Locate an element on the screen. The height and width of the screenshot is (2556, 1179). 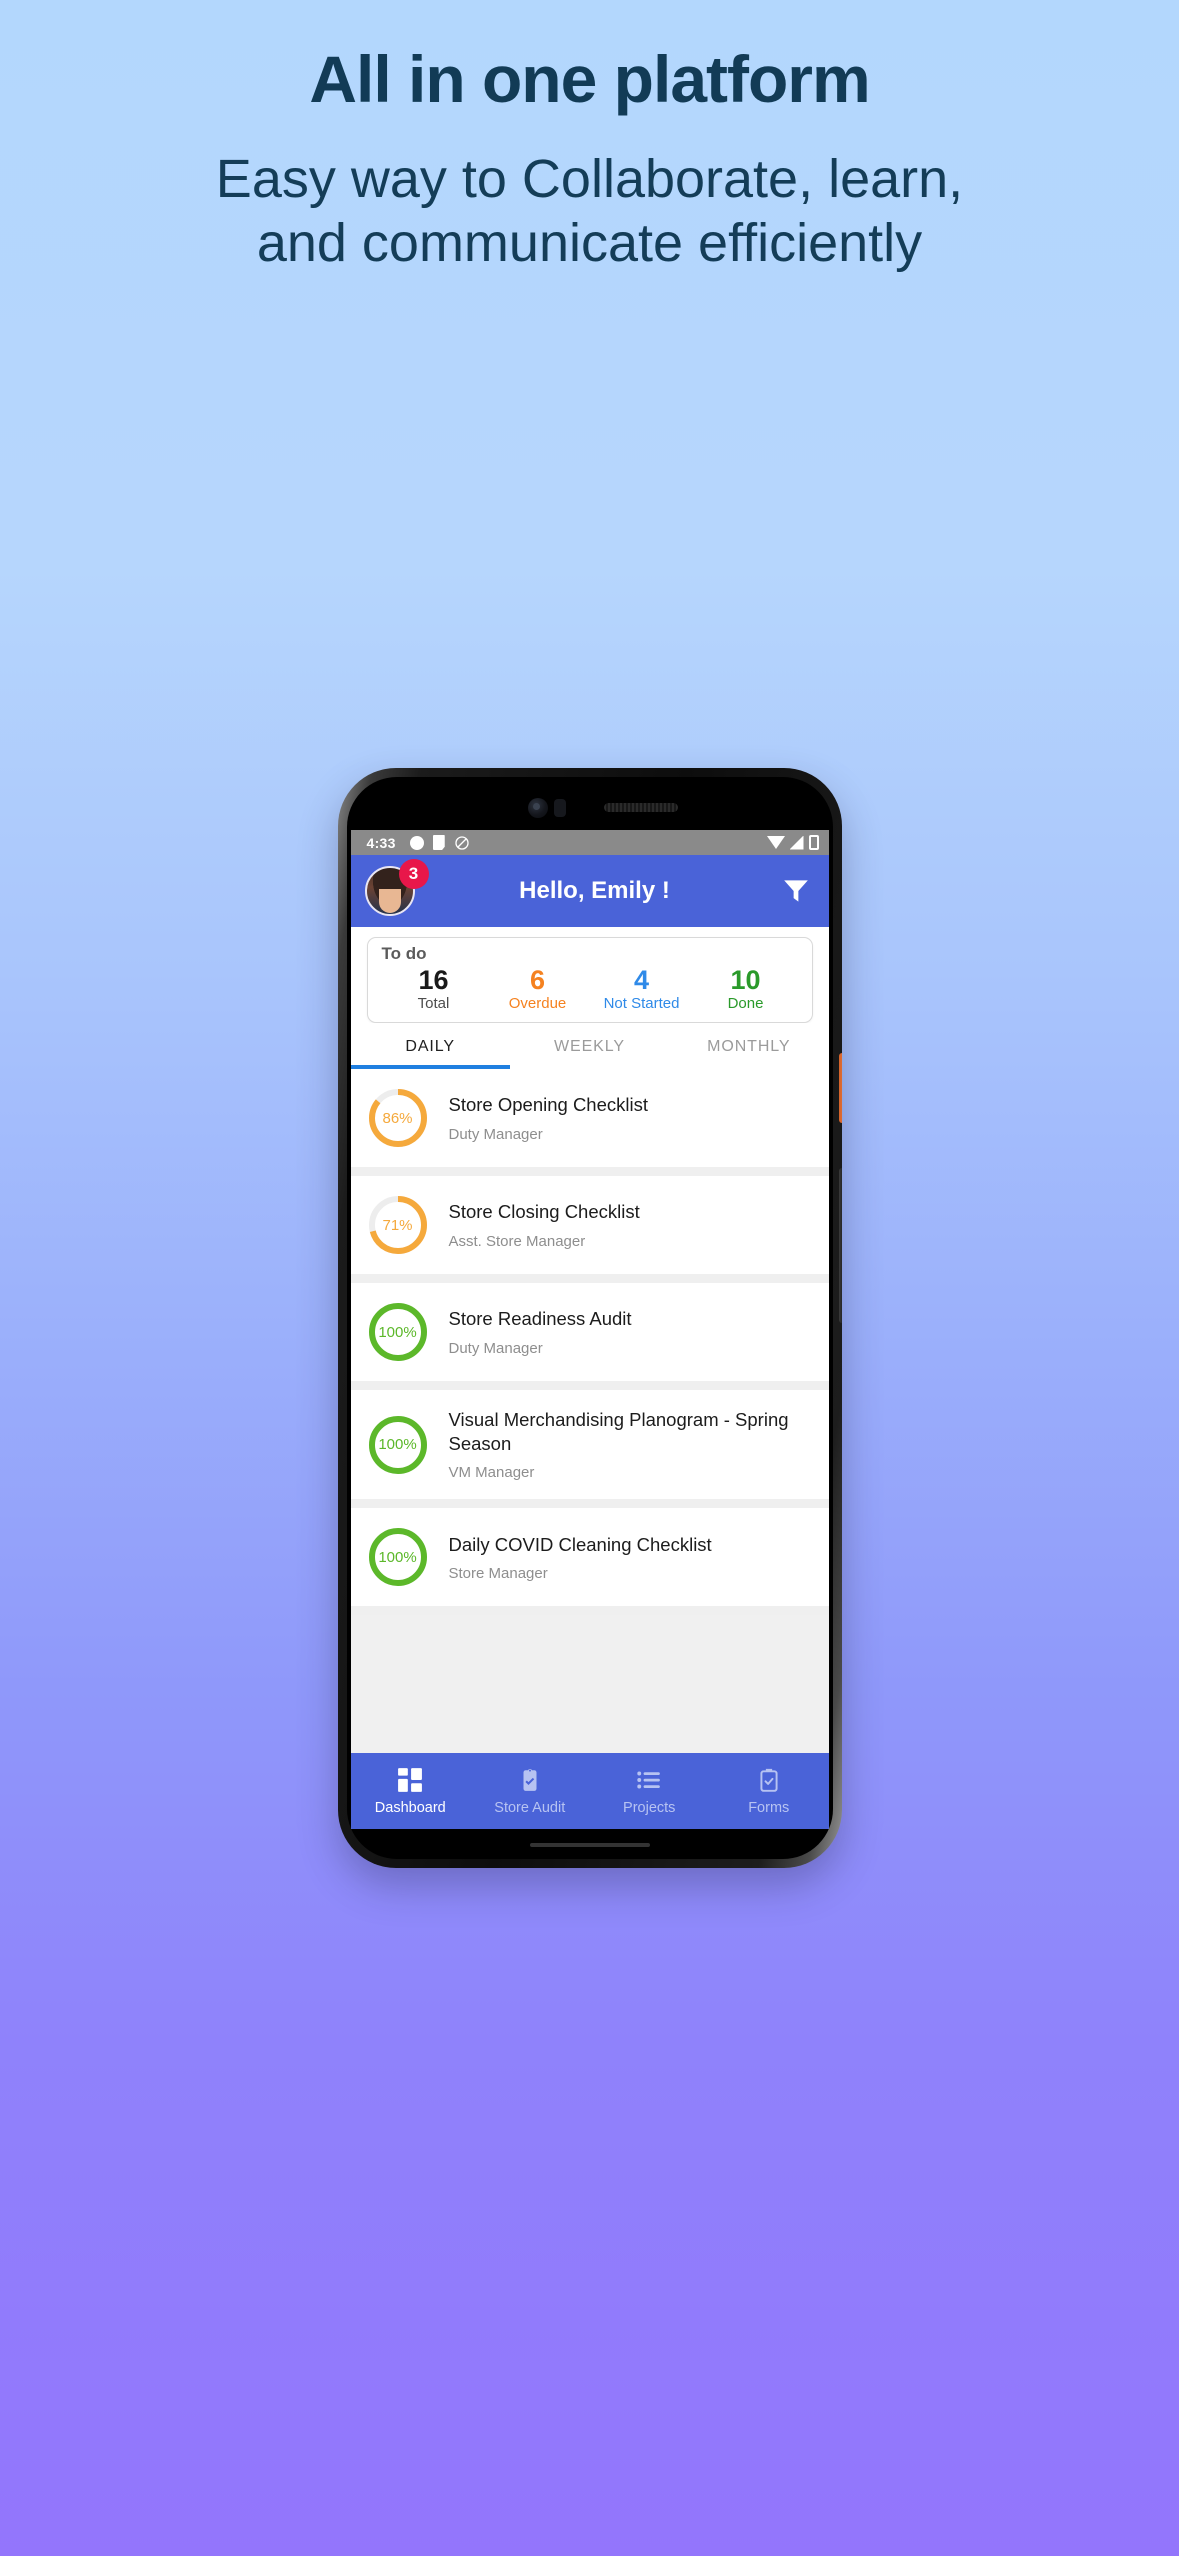
checklist-title: Store Opening Checklist is located at coordinates (548, 1105).